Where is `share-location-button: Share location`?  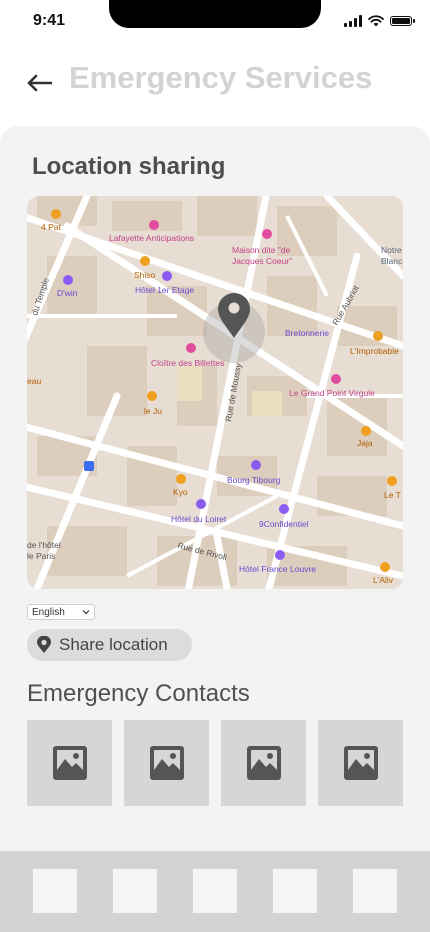 share-location-button: Share location is located at coordinates (109, 645).